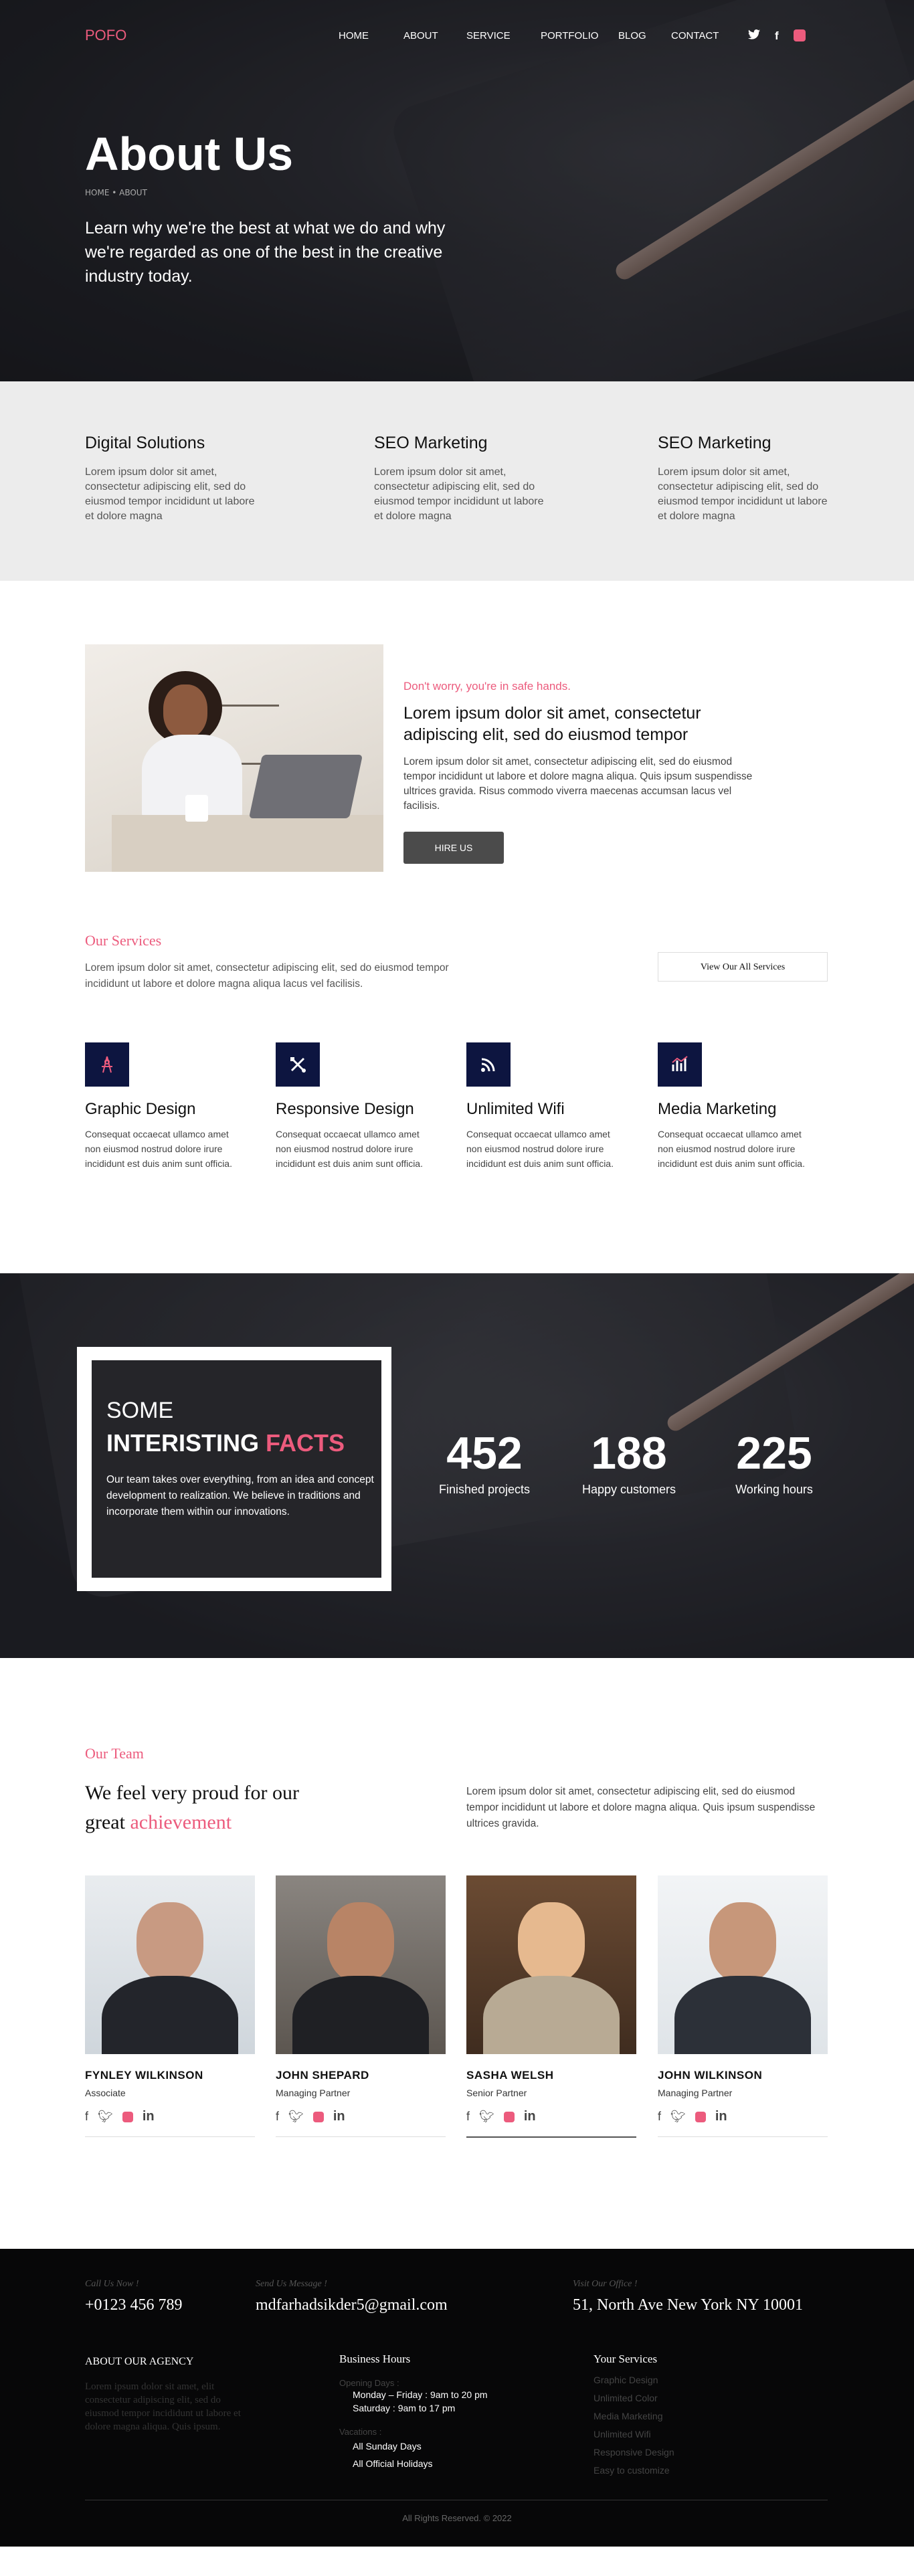 This screenshot has height=2576, width=914. I want to click on services-title: Your Services, so click(626, 2359).